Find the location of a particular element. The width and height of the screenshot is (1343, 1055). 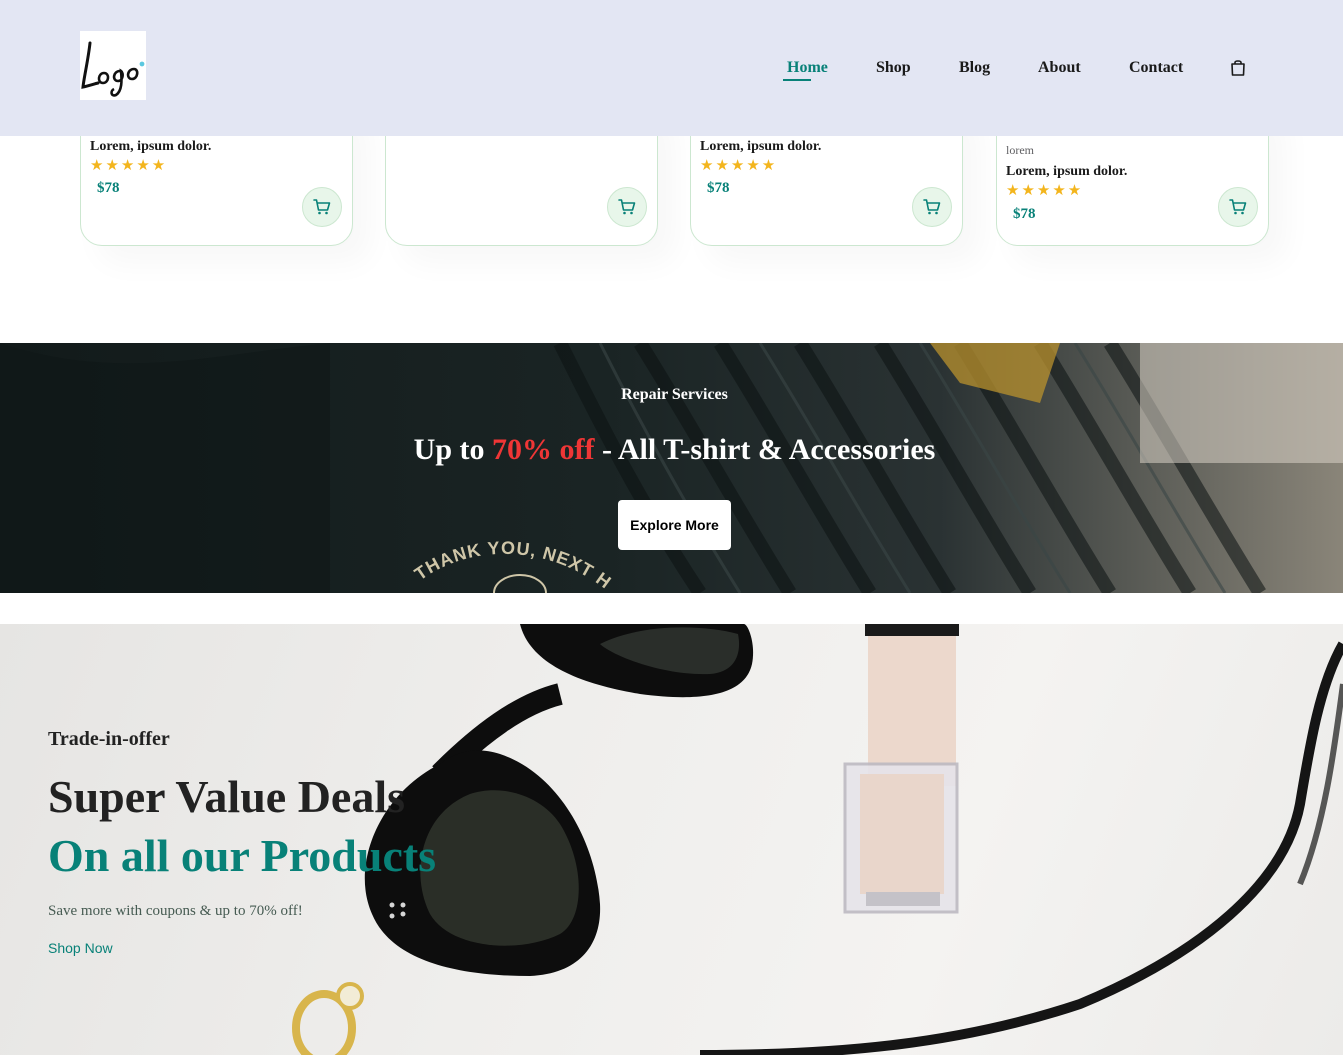

nav-blog: Blog is located at coordinates (974, 68).